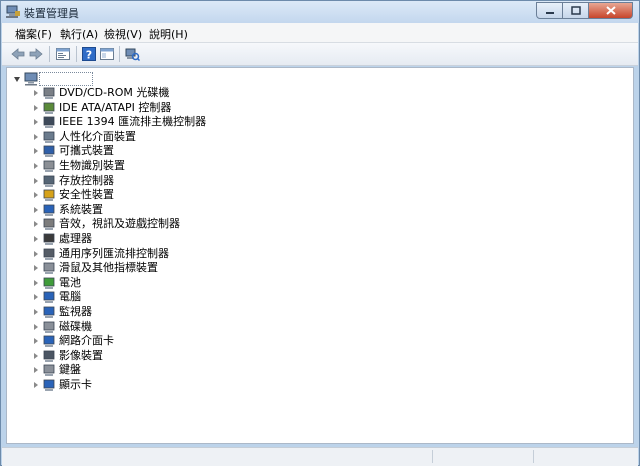 This screenshot has height=466, width=640. Describe the element at coordinates (49, 341) in the screenshot. I see `network-adapter-icon` at that location.